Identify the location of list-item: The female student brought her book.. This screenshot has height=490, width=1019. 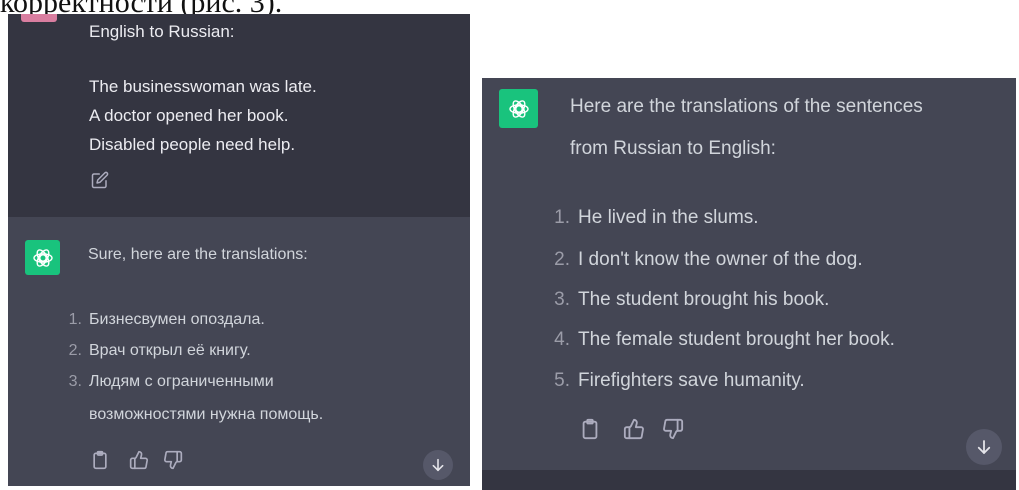
(736, 339).